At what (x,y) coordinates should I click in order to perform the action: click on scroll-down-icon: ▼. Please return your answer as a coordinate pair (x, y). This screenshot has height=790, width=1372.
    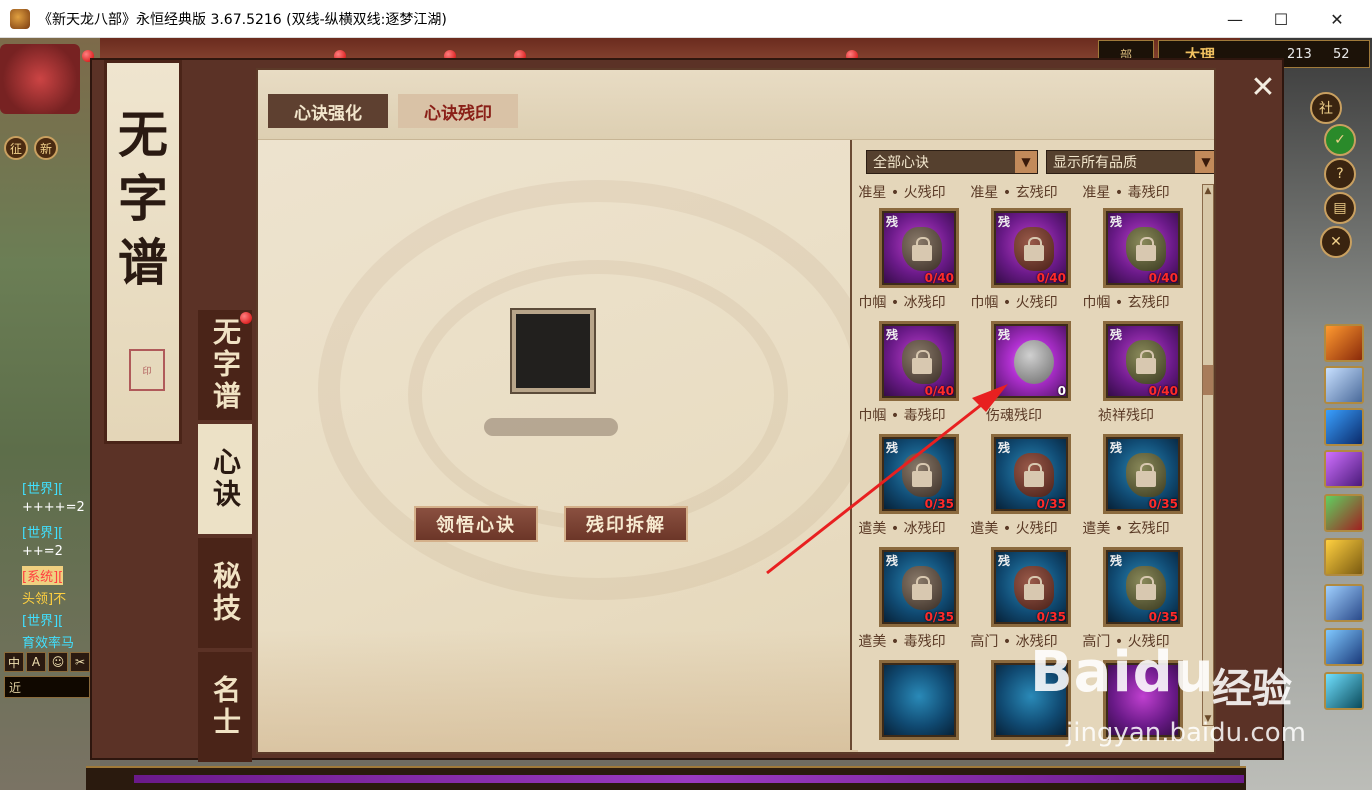
    Looking at the image, I should click on (1208, 719).